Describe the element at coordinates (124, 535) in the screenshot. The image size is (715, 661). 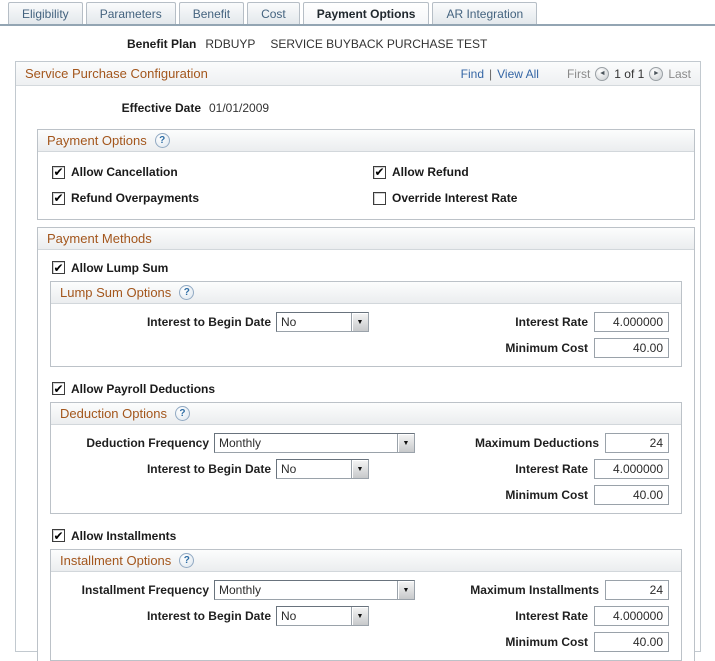
I see `allow-installments-label: Allow Installments` at that location.